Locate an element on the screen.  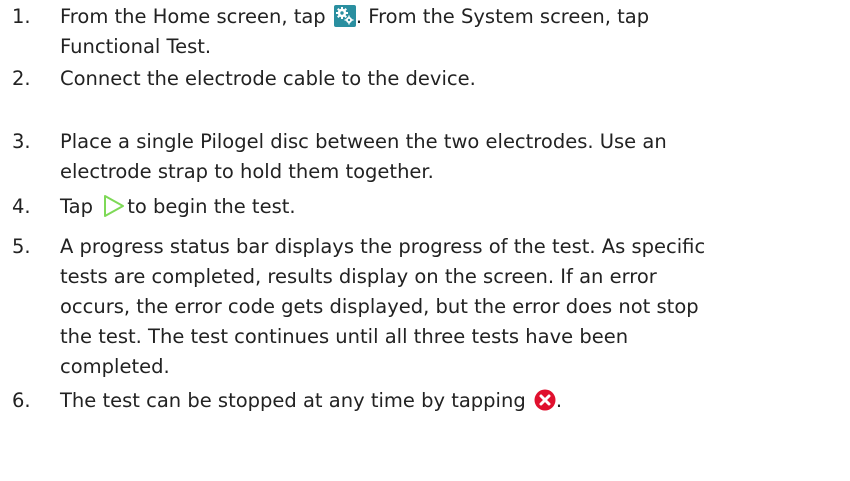
step-number: 3. is located at coordinates (21, 141).